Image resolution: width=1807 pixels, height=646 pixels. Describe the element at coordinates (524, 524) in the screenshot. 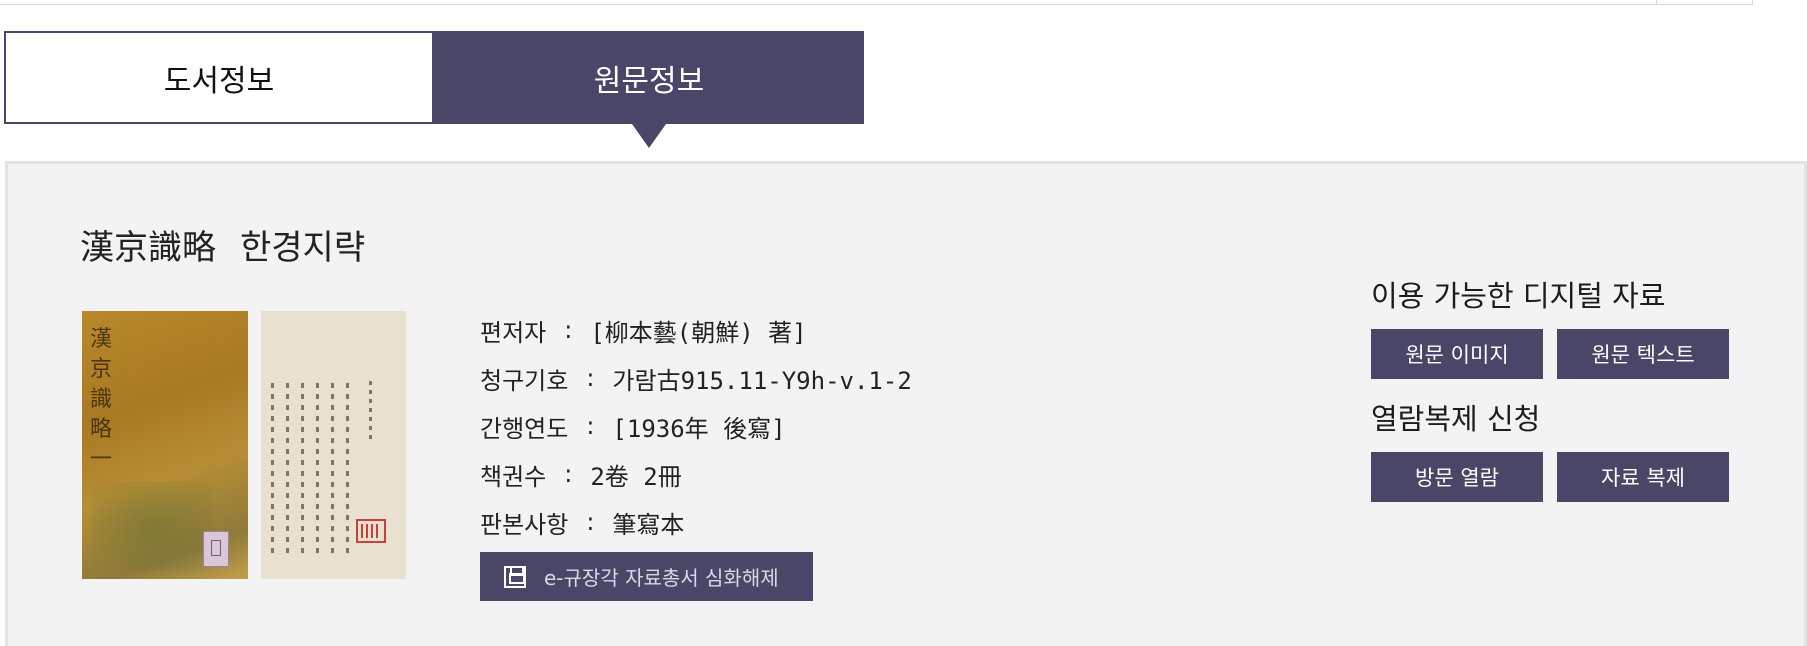

I see `meta-label: 판본사항` at that location.